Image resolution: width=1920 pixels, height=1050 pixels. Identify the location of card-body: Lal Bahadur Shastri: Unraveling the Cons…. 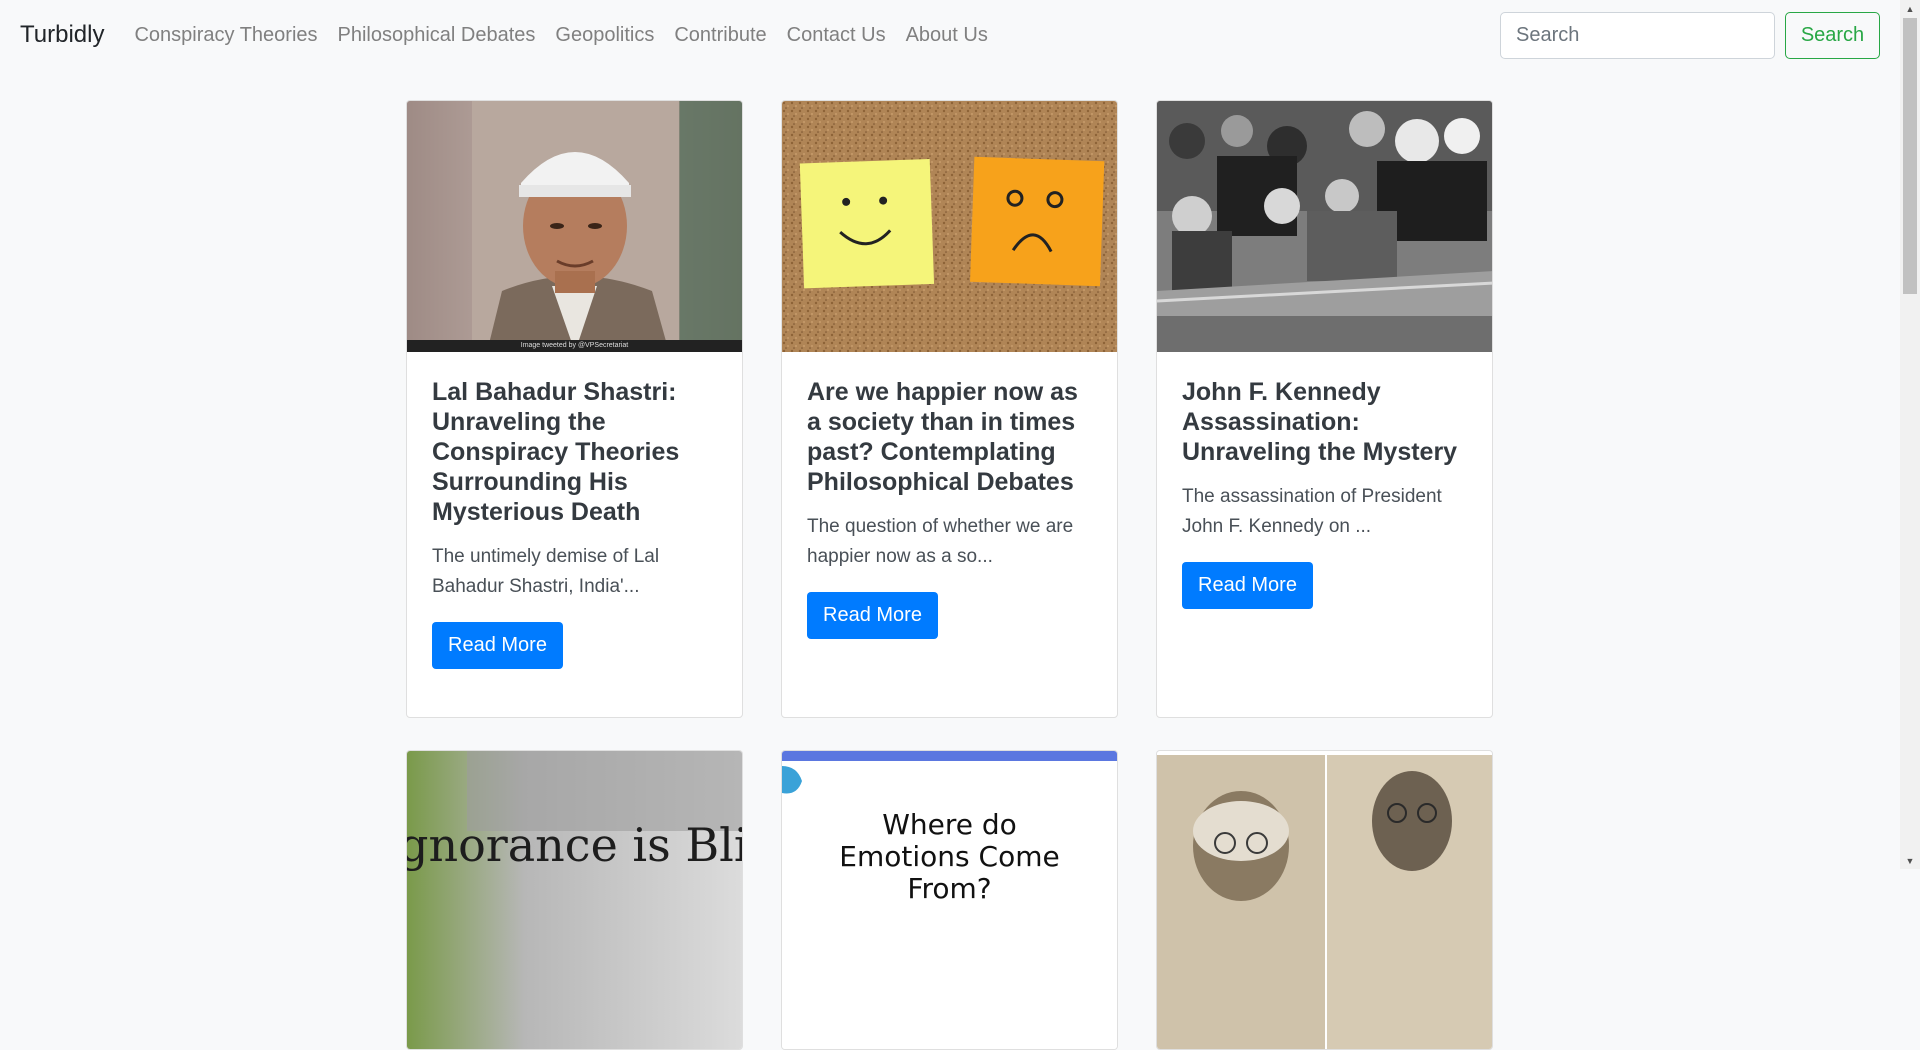
(574, 523).